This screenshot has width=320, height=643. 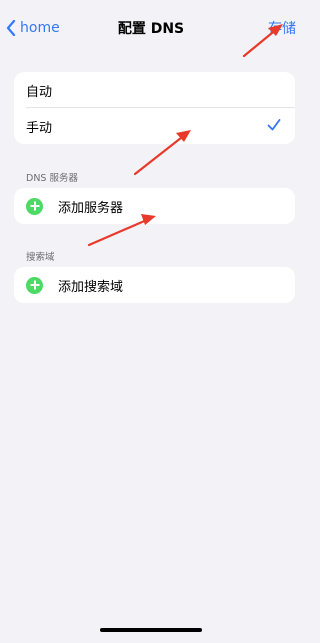 I want to click on page-title: 配置 DNS, so click(x=151, y=29).